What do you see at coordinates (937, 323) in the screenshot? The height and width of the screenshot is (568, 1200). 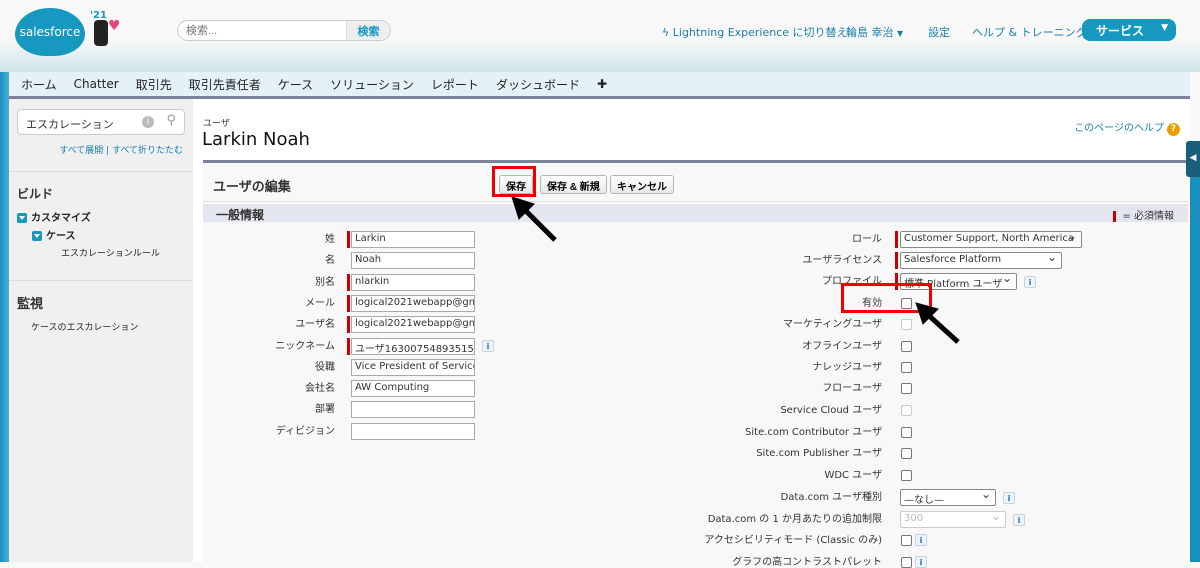 I see `arrow-to-active-icon` at bounding box center [937, 323].